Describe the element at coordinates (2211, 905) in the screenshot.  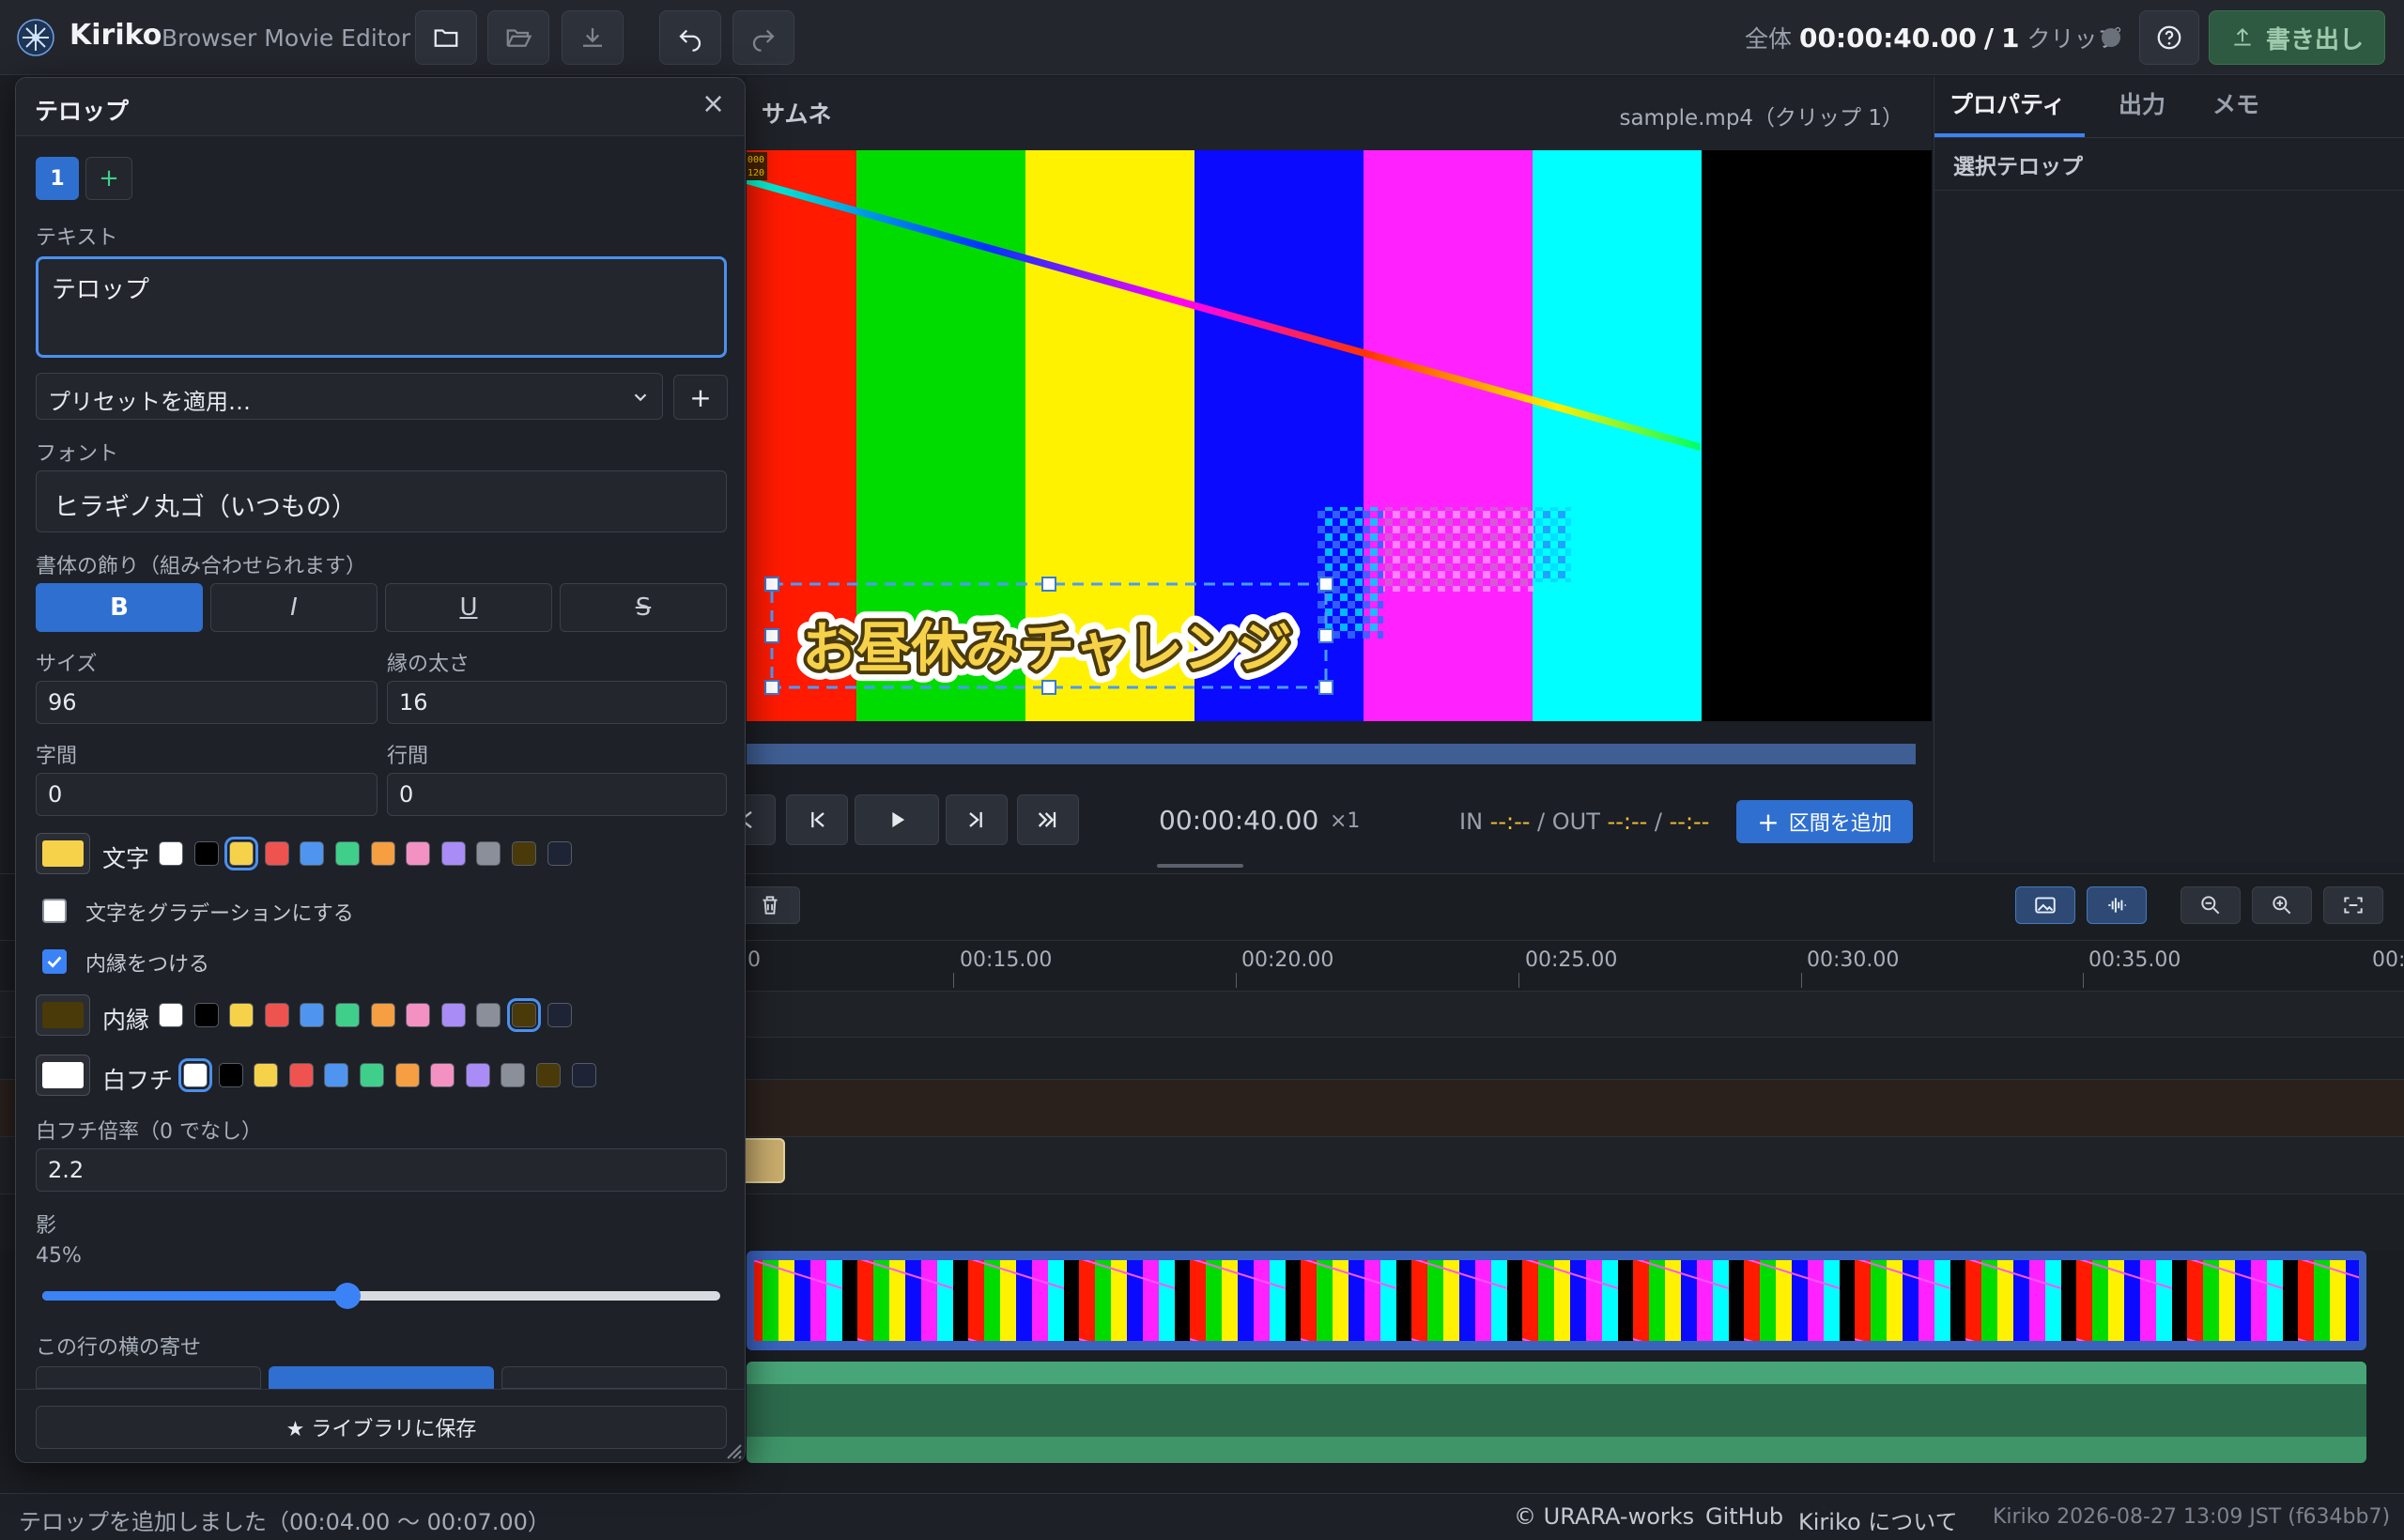
I see `zoom-out-button` at that location.